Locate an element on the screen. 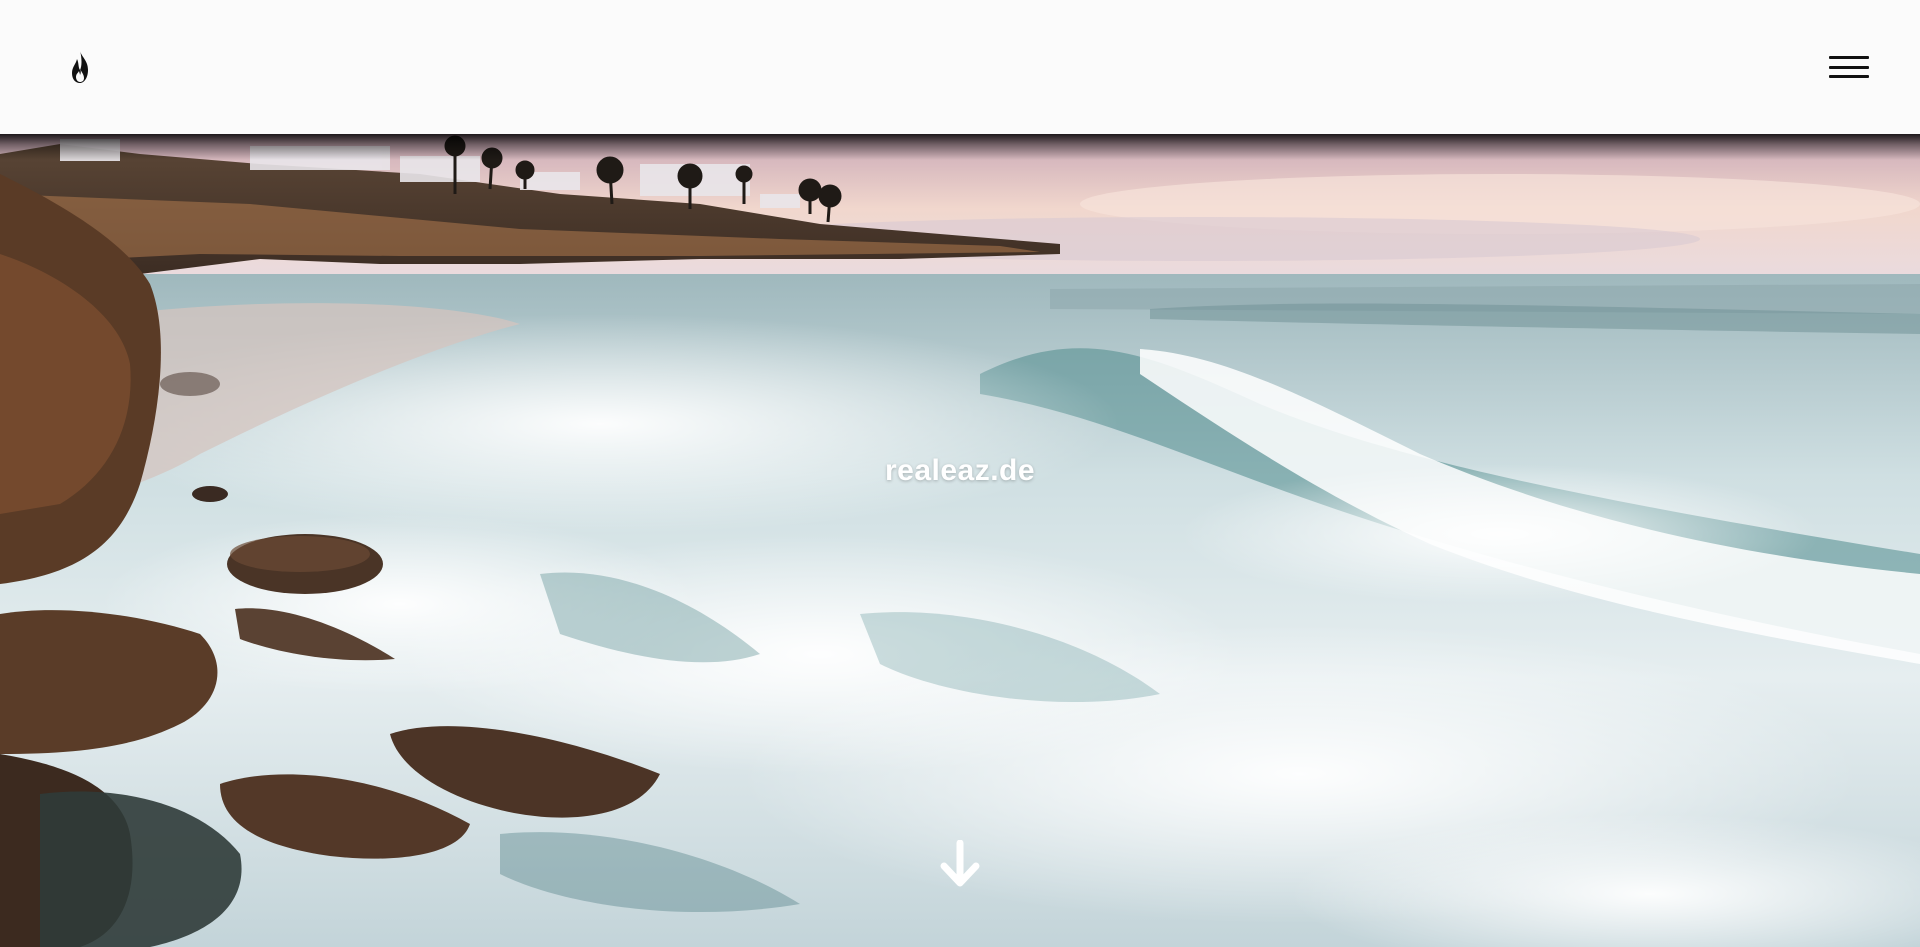  header-drop-shadow is located at coordinates (960, 147).